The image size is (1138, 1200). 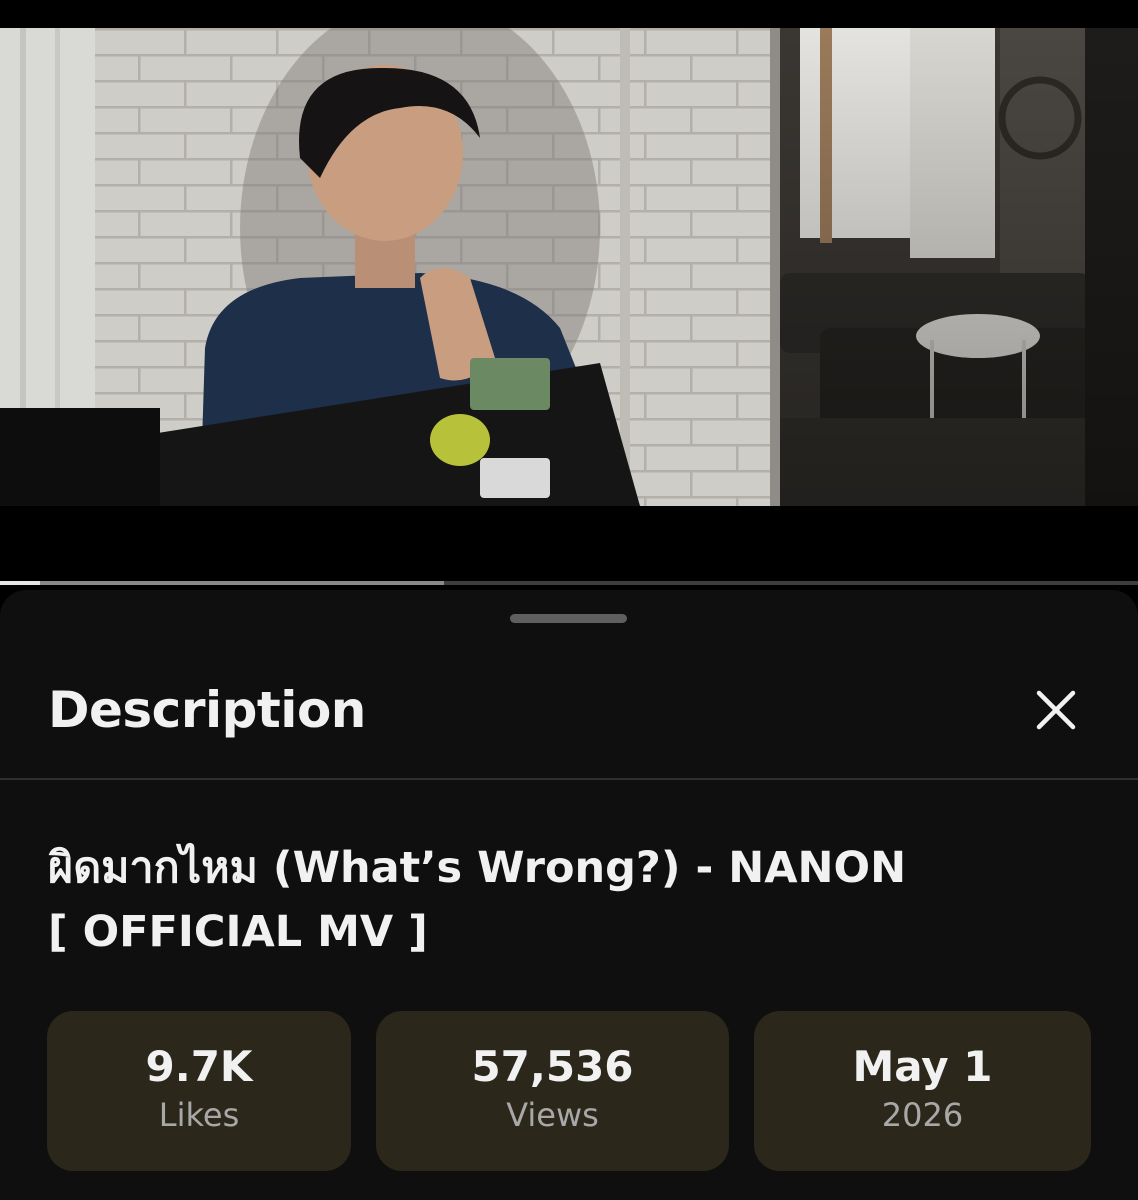 What do you see at coordinates (568, 618) in the screenshot?
I see `drag-handle` at bounding box center [568, 618].